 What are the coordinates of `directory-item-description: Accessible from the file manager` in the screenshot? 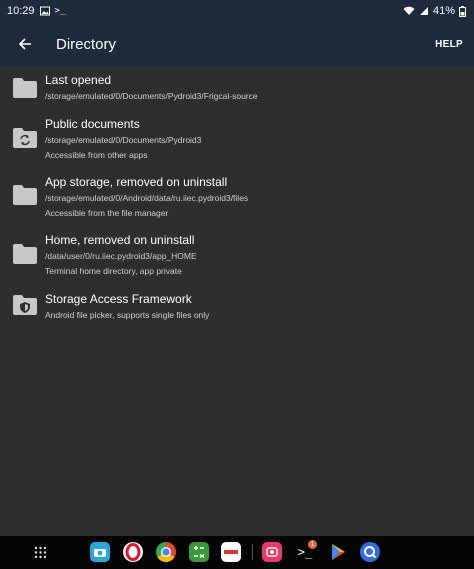 It's located at (107, 213).